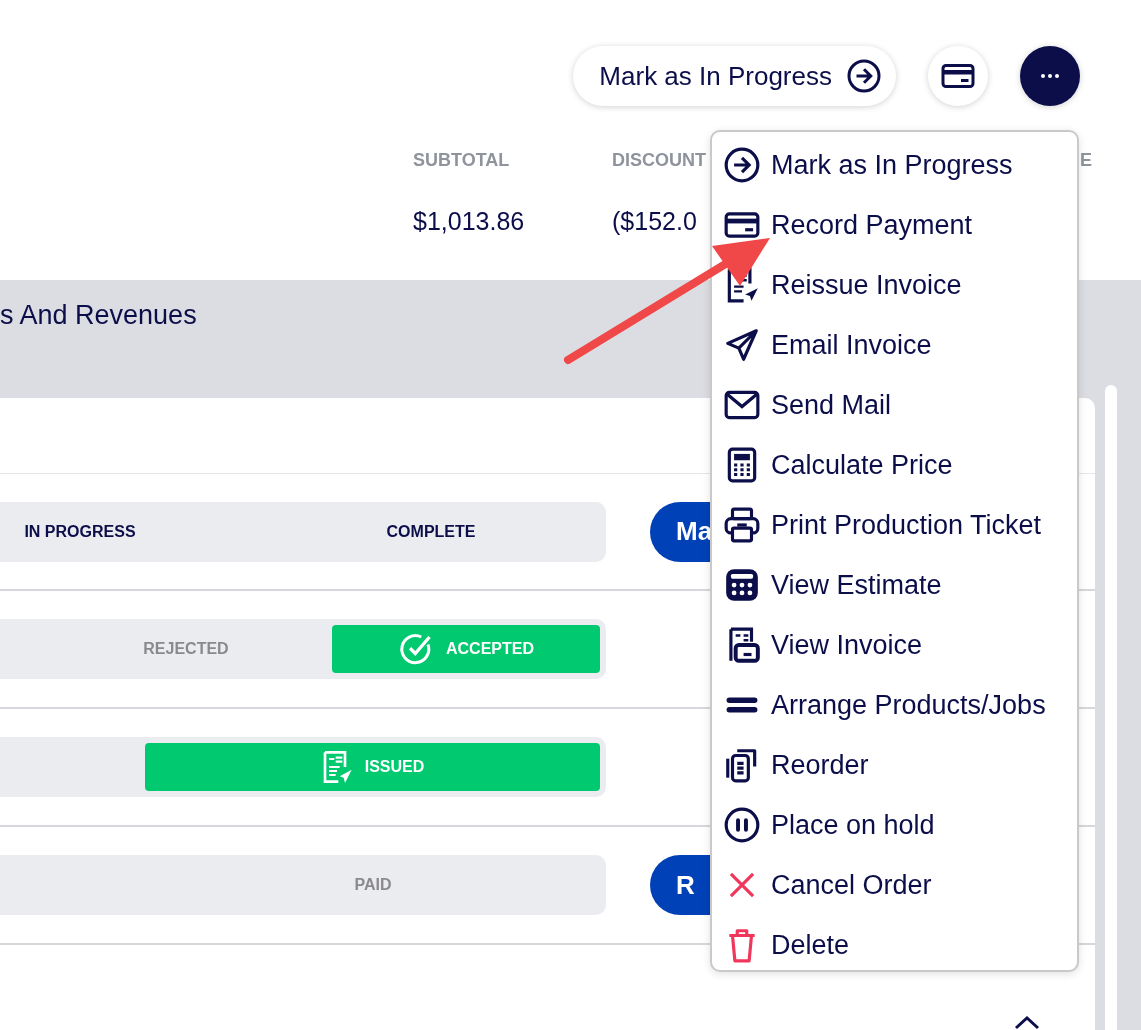 Image resolution: width=1141 pixels, height=1030 pixels. What do you see at coordinates (900, 225) in the screenshot?
I see `menu-item: Record Payment` at bounding box center [900, 225].